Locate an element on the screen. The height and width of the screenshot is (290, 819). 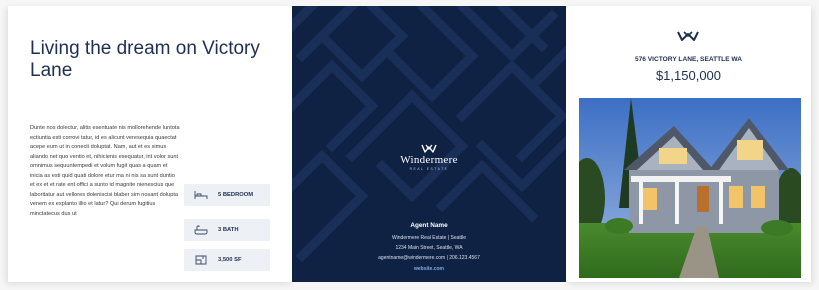
panel-title: Living the dream on Victory Lane is located at coordinates (145, 59).